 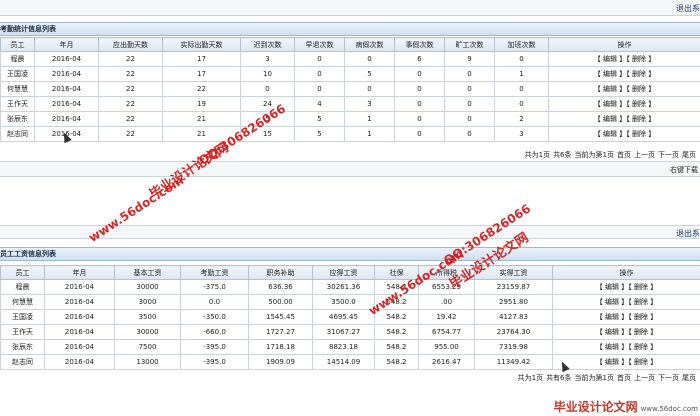 I want to click on pager-info: 当前为第1页, so click(x=594, y=155).